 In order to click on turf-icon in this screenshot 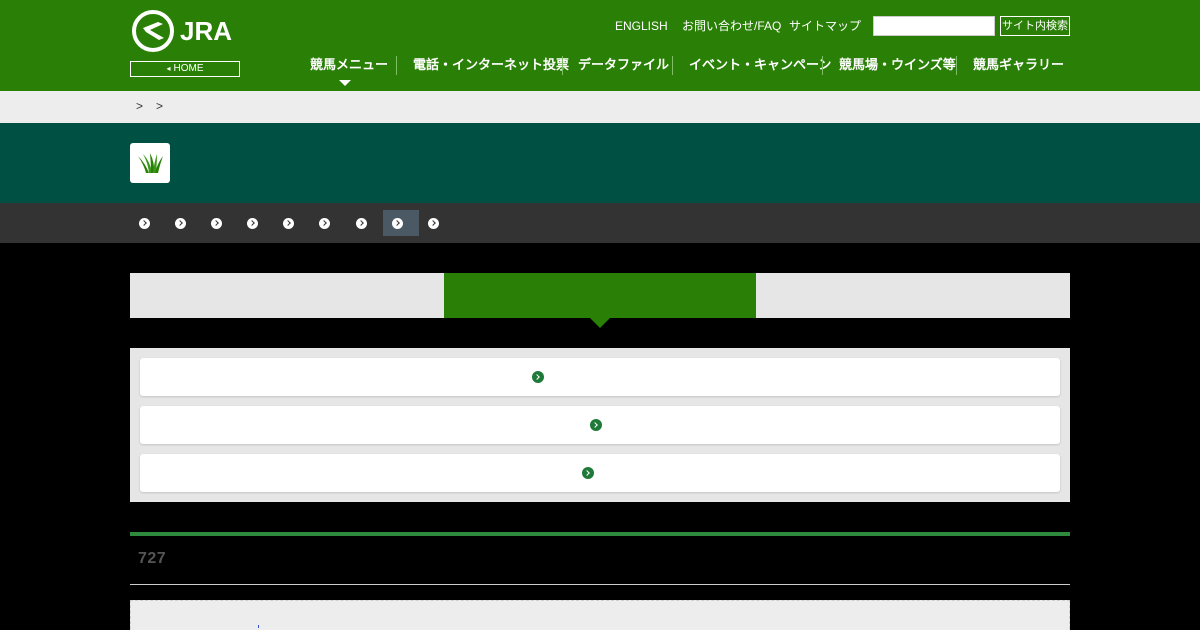, I will do `click(150, 163)`.